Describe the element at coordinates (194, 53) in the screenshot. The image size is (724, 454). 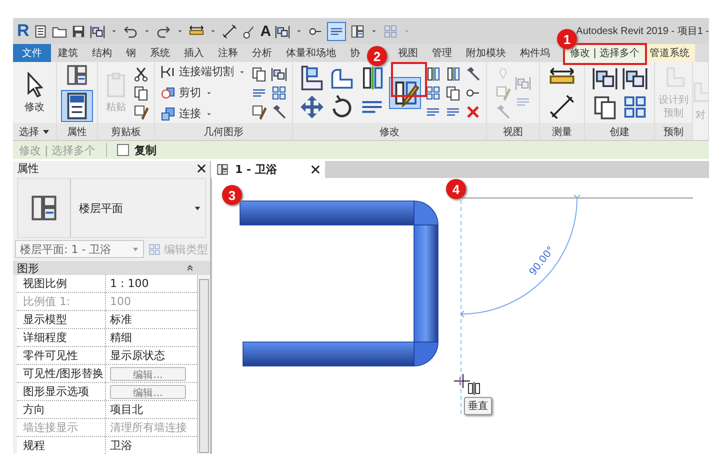
I see `ribbon-tab: 插入` at that location.